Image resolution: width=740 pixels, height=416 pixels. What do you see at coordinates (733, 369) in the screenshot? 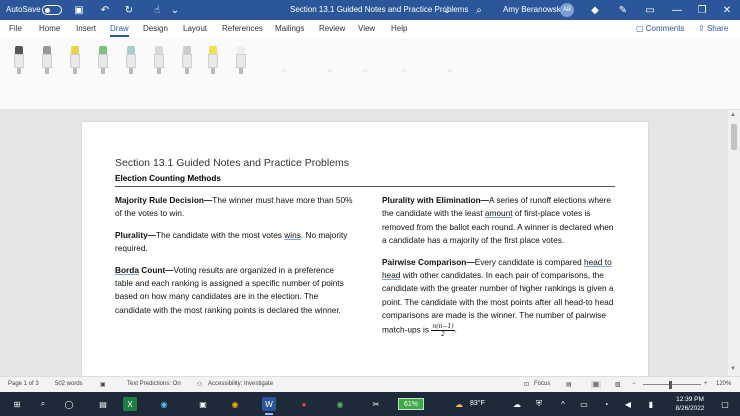
I see `scroll-down-icon: ▼` at bounding box center [733, 369].